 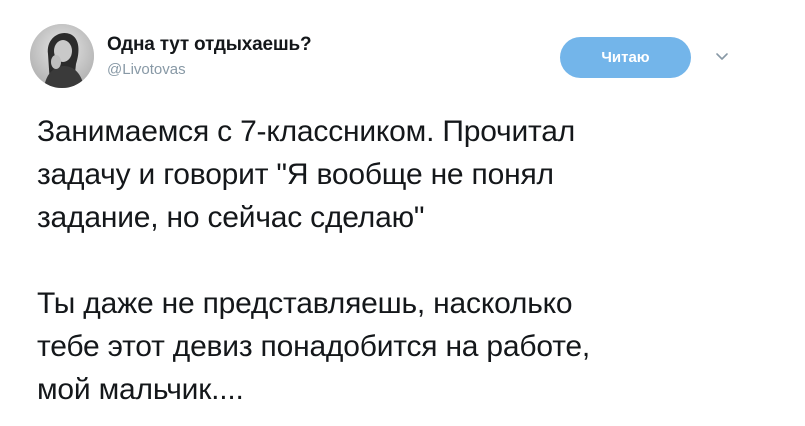 I want to click on portrait-photo-icon, so click(x=62, y=56).